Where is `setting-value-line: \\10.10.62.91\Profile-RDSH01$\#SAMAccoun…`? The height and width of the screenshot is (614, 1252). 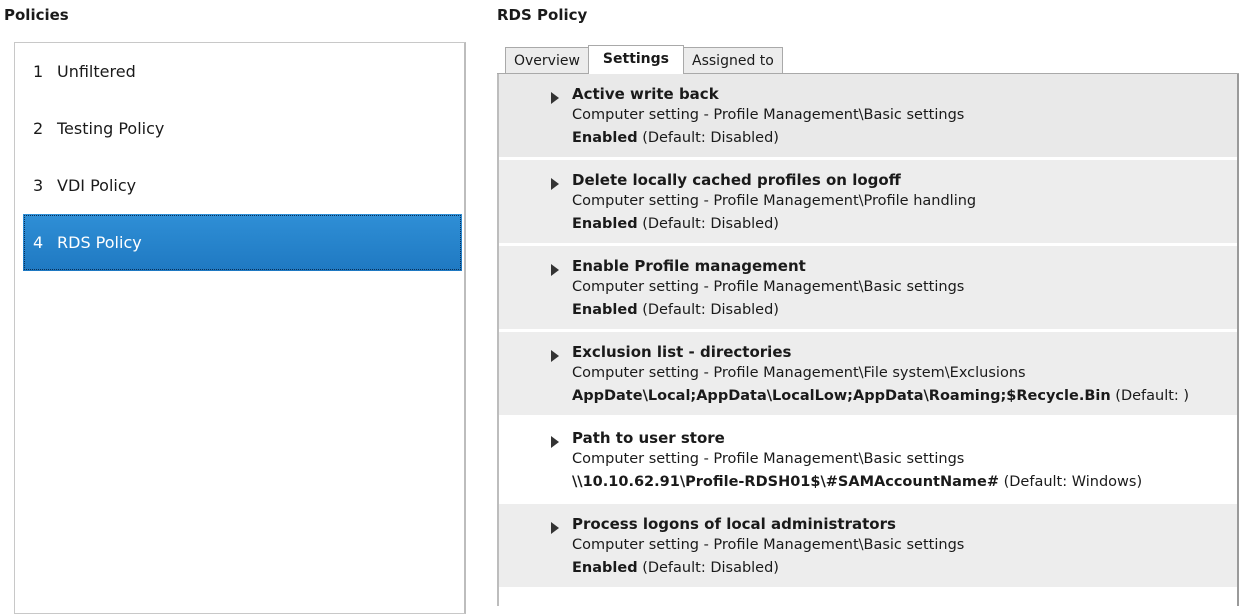 setting-value-line: \\10.10.62.91\Profile-RDSH01$\#SAMAccoun… is located at coordinates (857, 482).